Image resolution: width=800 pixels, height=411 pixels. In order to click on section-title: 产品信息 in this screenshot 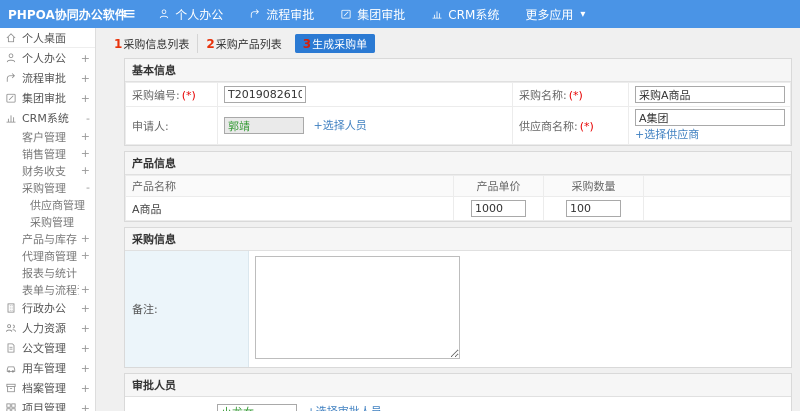, I will do `click(458, 163)`.